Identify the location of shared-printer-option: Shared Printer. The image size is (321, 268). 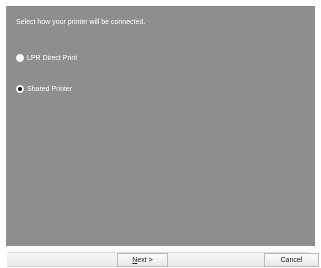
(44, 89).